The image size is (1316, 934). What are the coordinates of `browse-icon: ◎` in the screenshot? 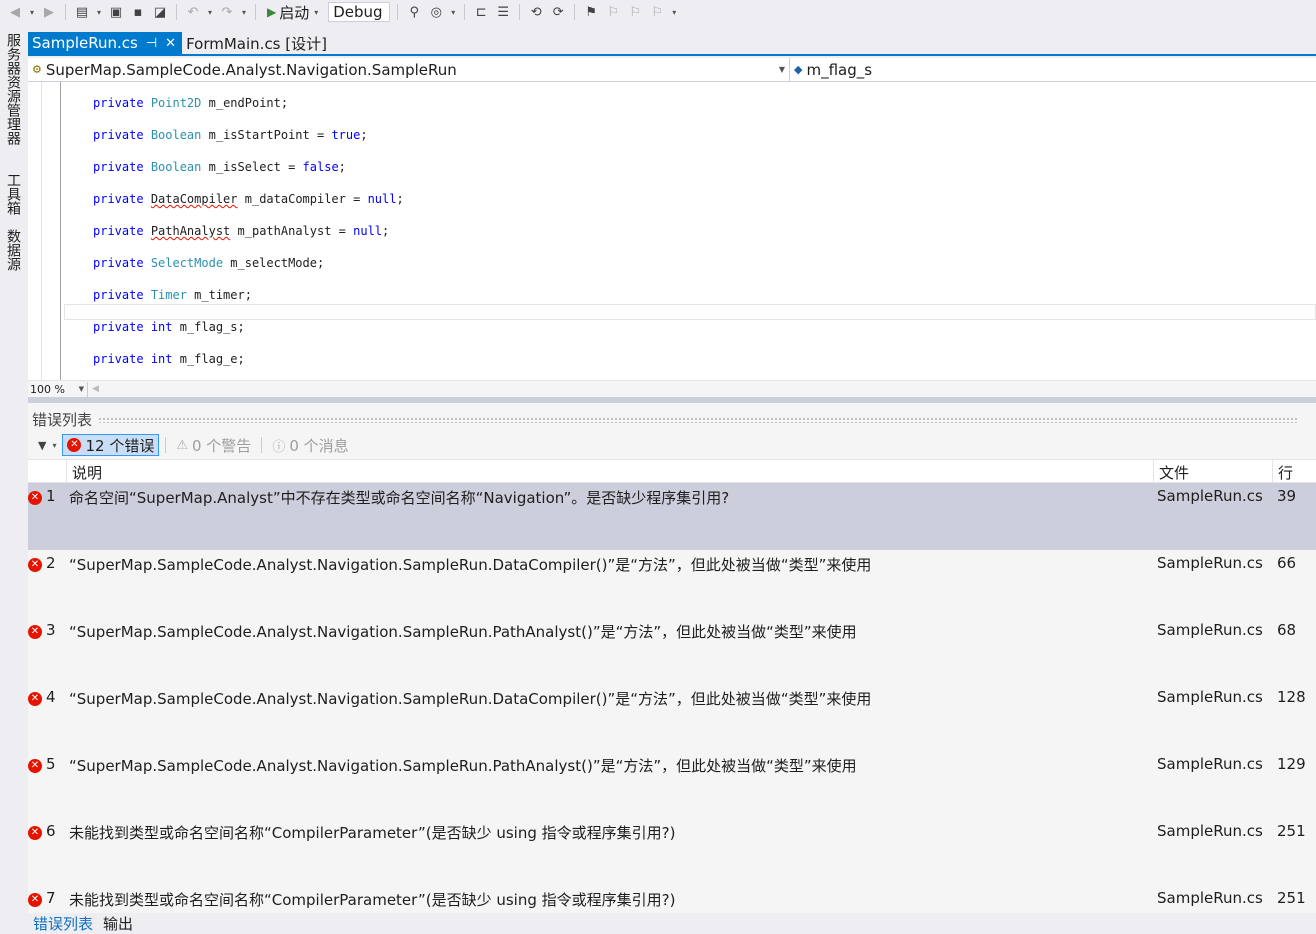 It's located at (436, 12).